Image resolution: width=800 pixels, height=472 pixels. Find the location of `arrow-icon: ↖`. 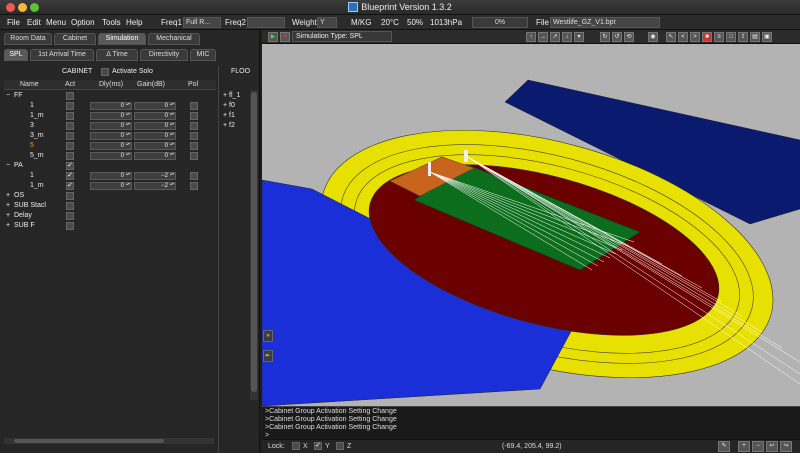

arrow-icon: ↖ is located at coordinates (671, 37).